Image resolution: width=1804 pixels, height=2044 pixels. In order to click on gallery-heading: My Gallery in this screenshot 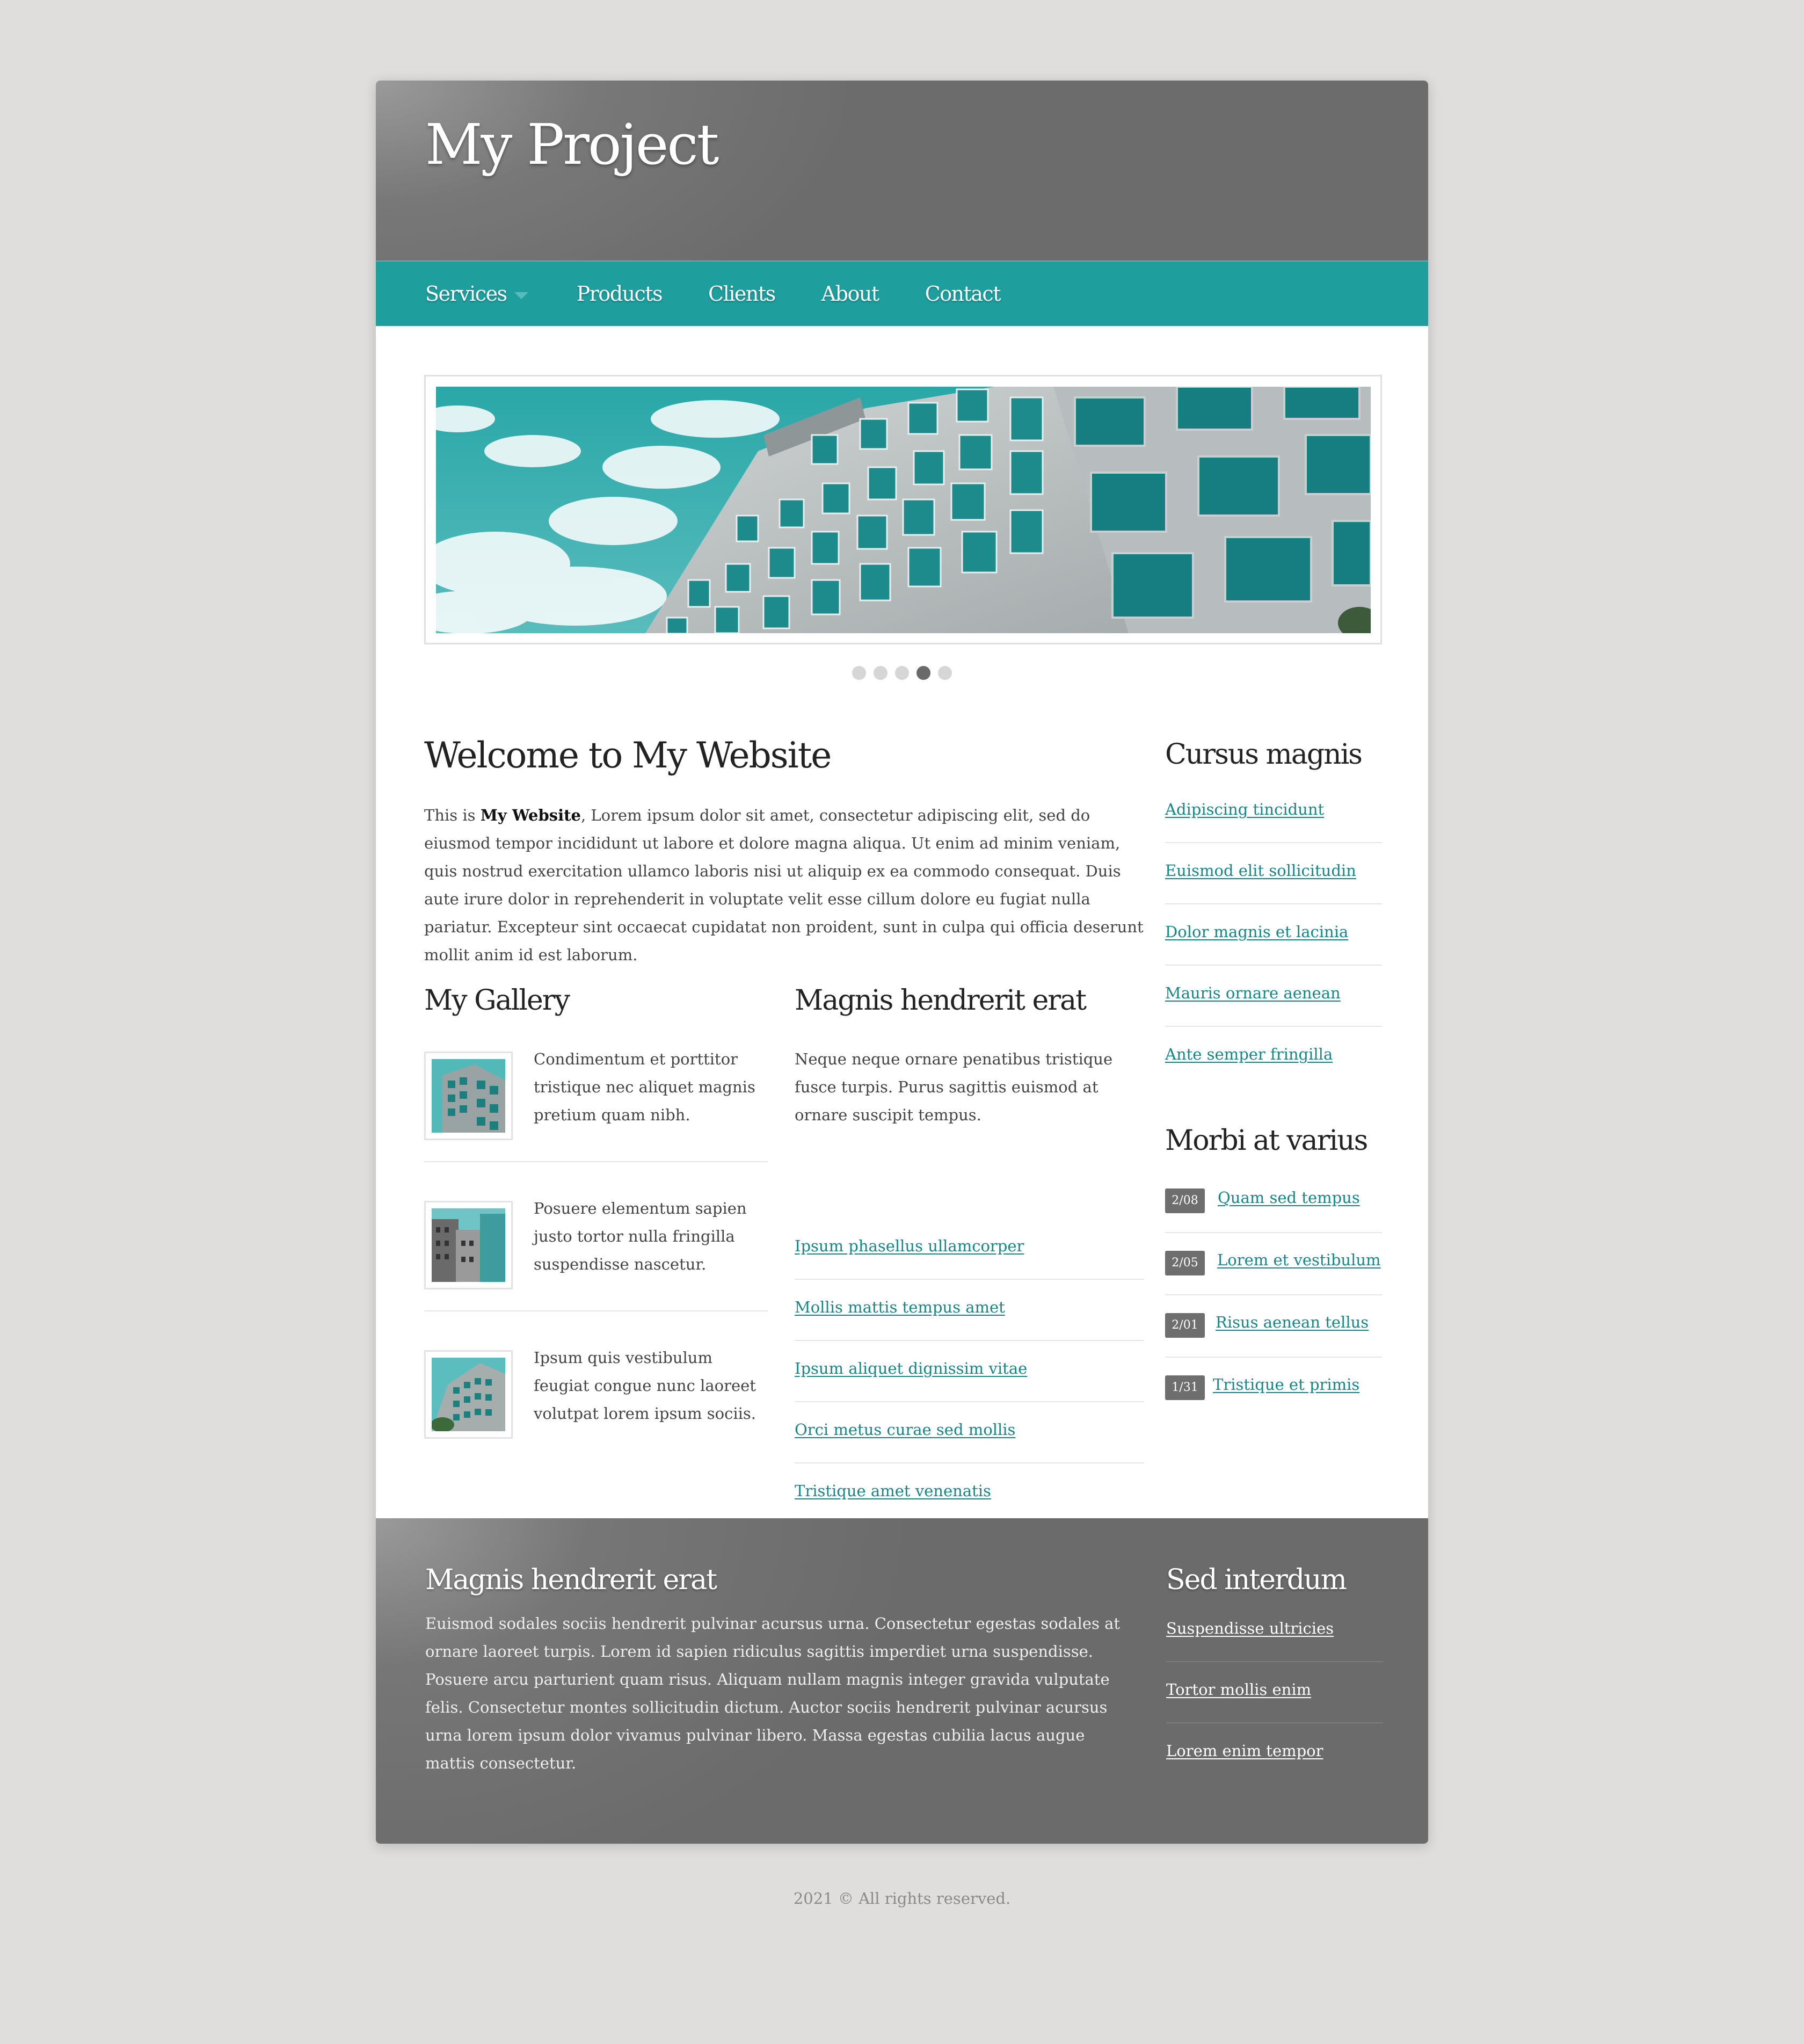, I will do `click(497, 1001)`.